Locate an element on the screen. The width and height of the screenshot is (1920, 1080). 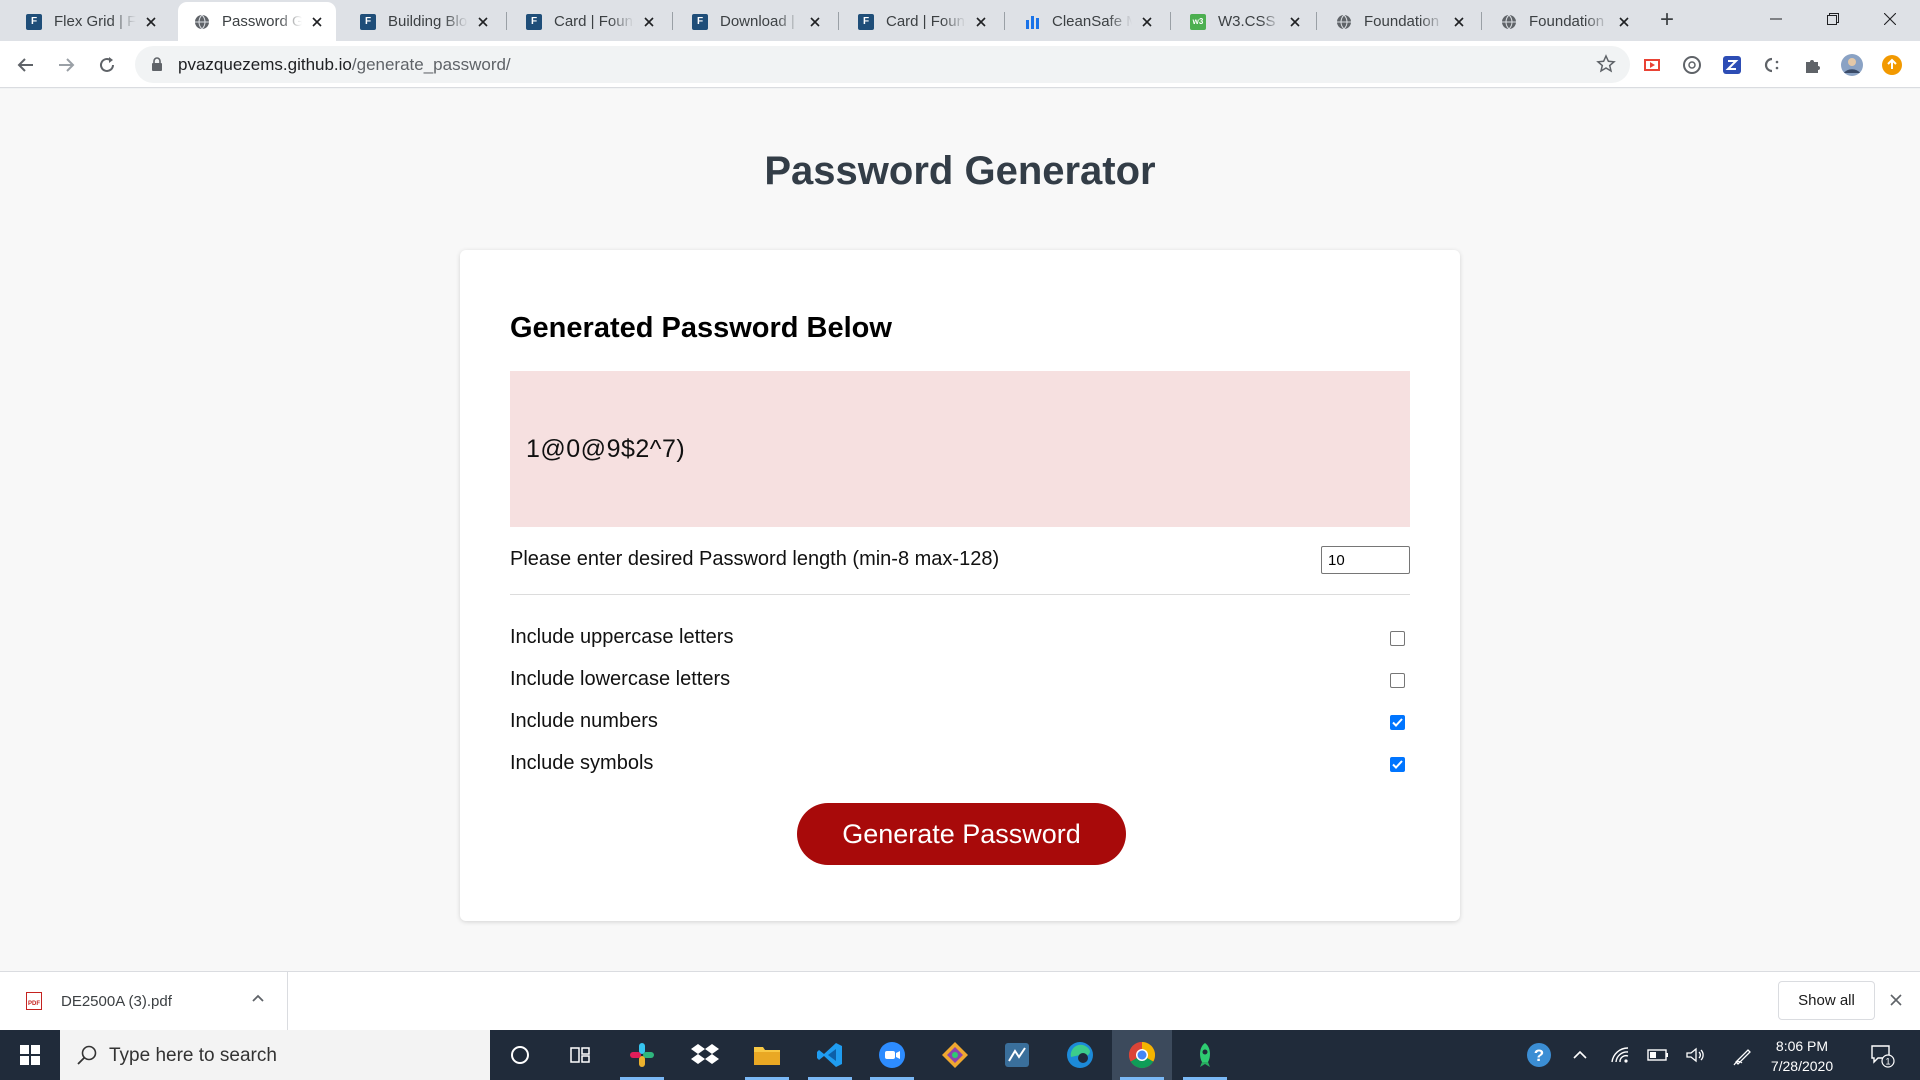
reload-icon is located at coordinates (107, 64).